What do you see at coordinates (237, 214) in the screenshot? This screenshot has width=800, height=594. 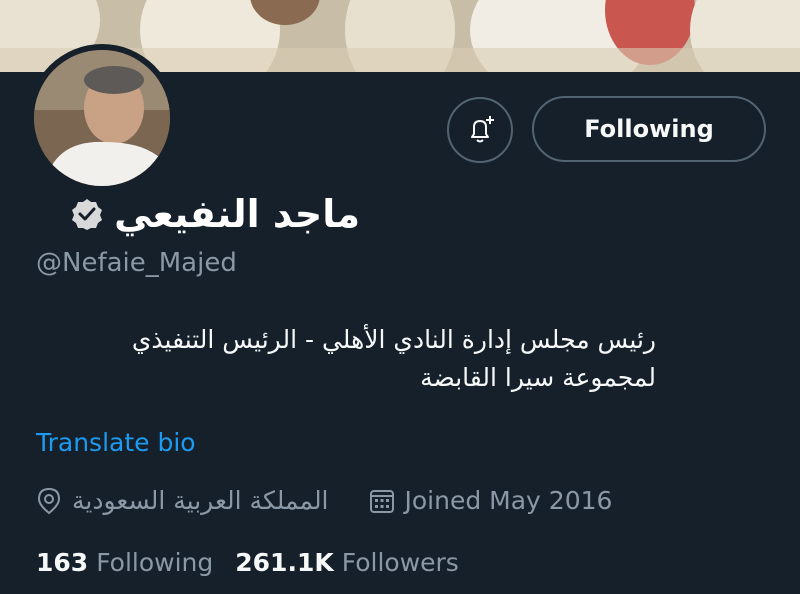 I see `profile-name: ماجد النفيعي` at bounding box center [237, 214].